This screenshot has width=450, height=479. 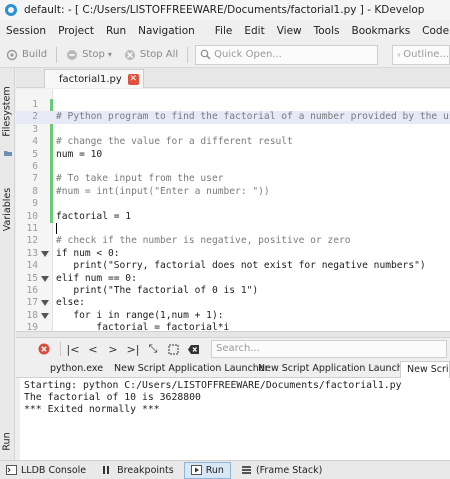 I want to click on stop-all-icon, so click(x=129, y=54).